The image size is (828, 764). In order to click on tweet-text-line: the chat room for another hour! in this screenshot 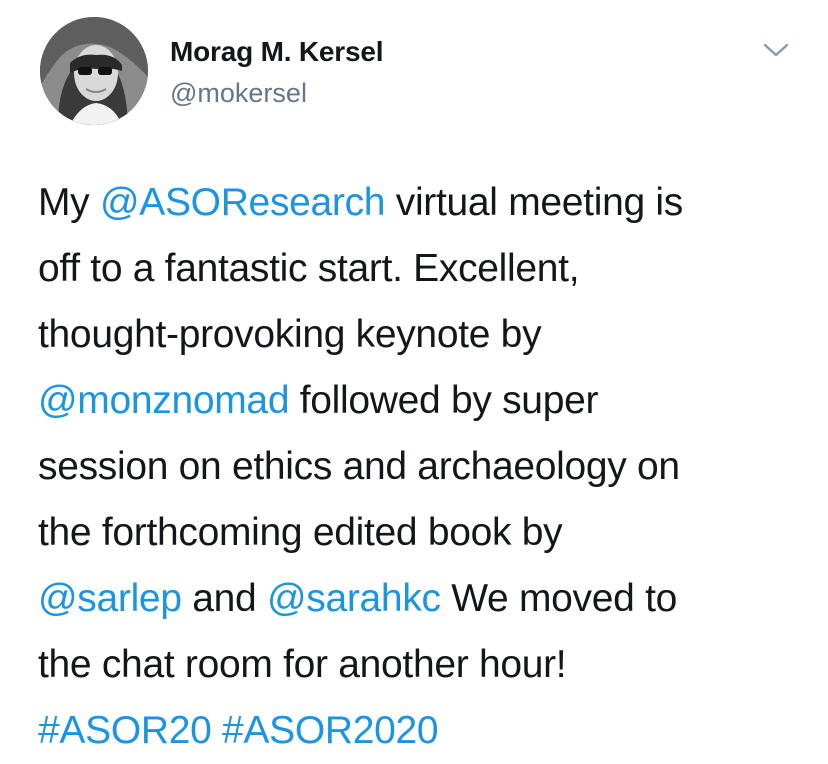, I will do `click(423, 665)`.